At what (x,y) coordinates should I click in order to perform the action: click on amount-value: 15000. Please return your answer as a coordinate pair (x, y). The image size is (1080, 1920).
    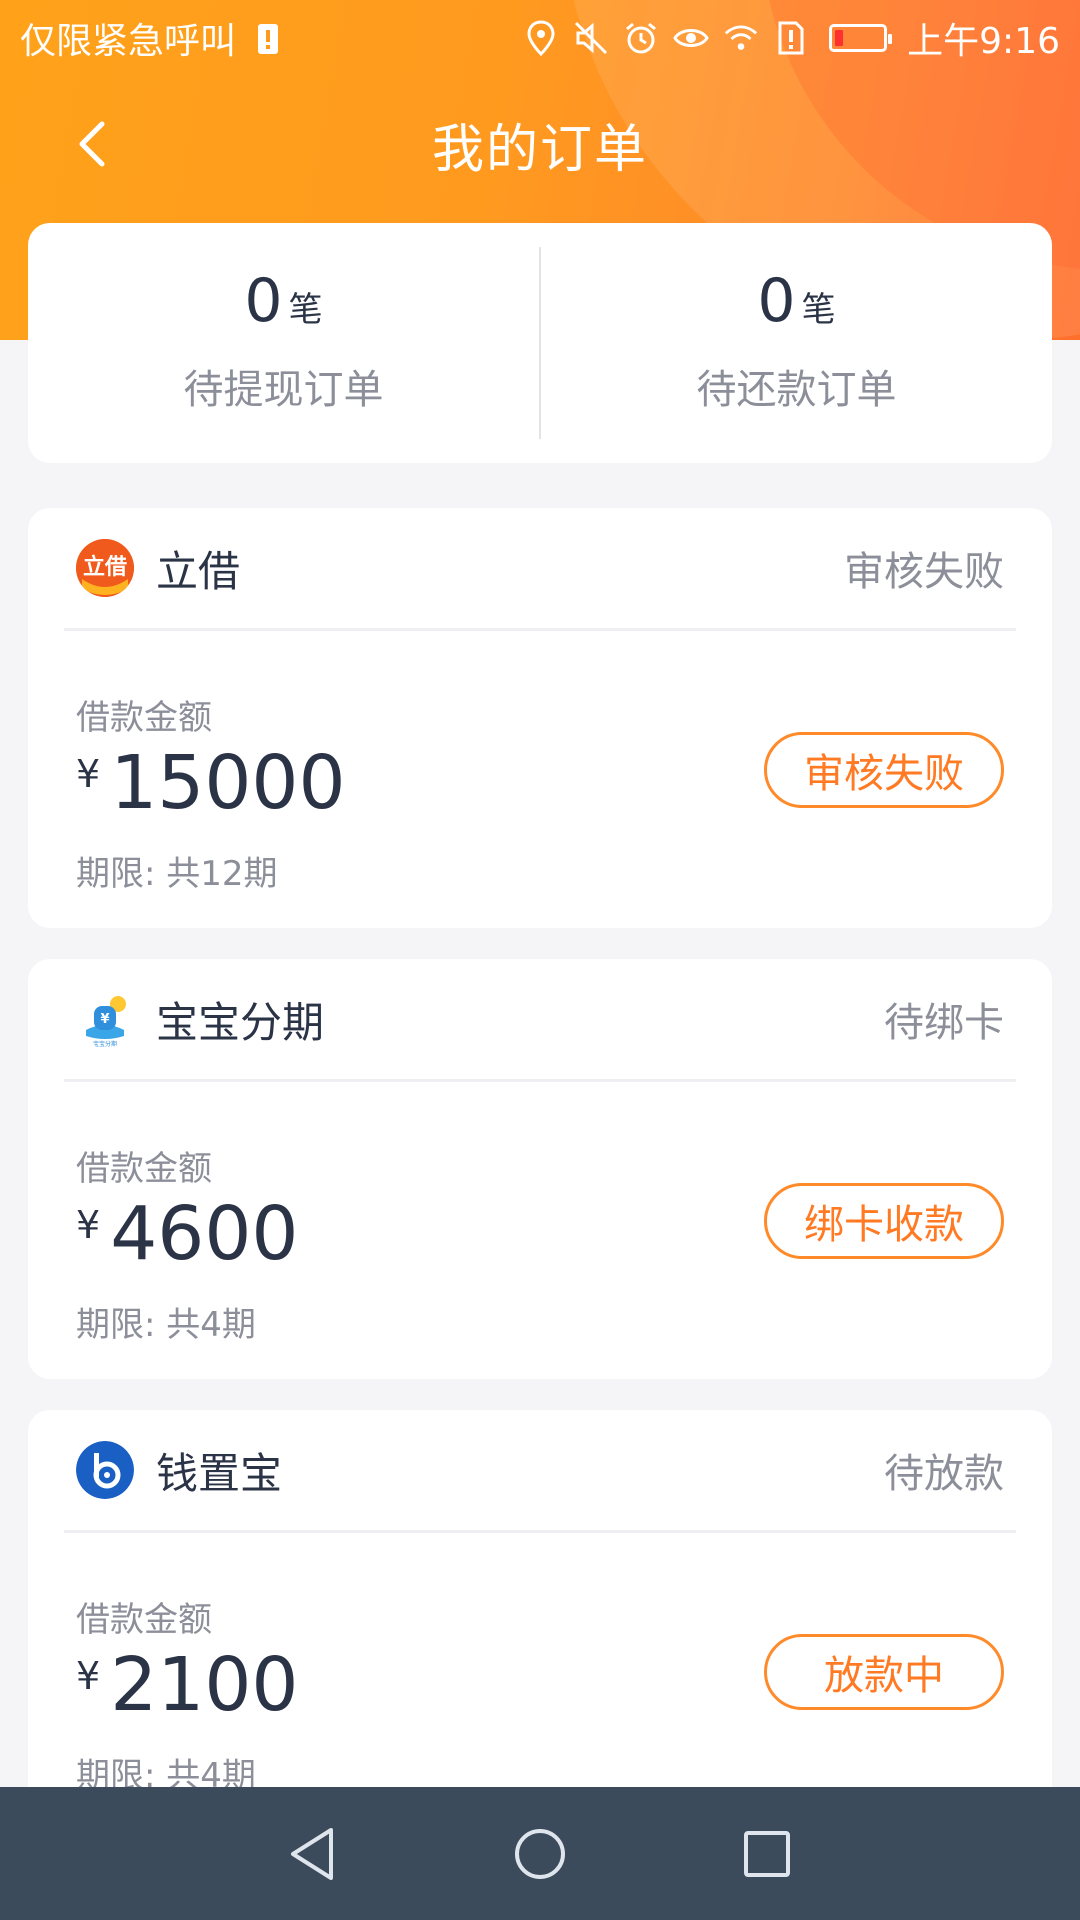
    Looking at the image, I should click on (228, 783).